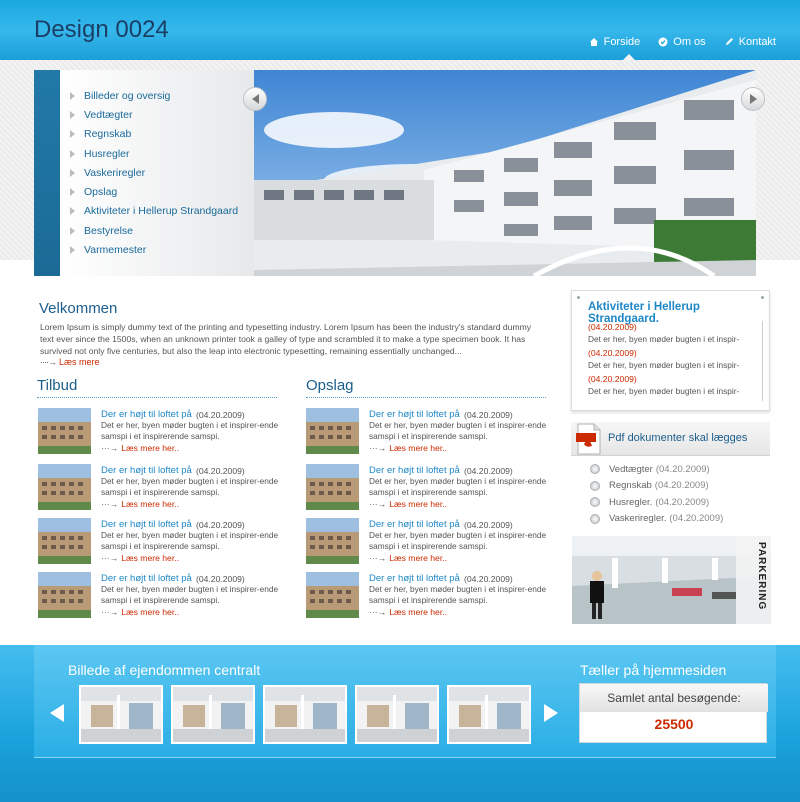 This screenshot has width=800, height=802. Describe the element at coordinates (638, 519) in the screenshot. I see `pdf-item-name: Vaskeriregler.` at that location.